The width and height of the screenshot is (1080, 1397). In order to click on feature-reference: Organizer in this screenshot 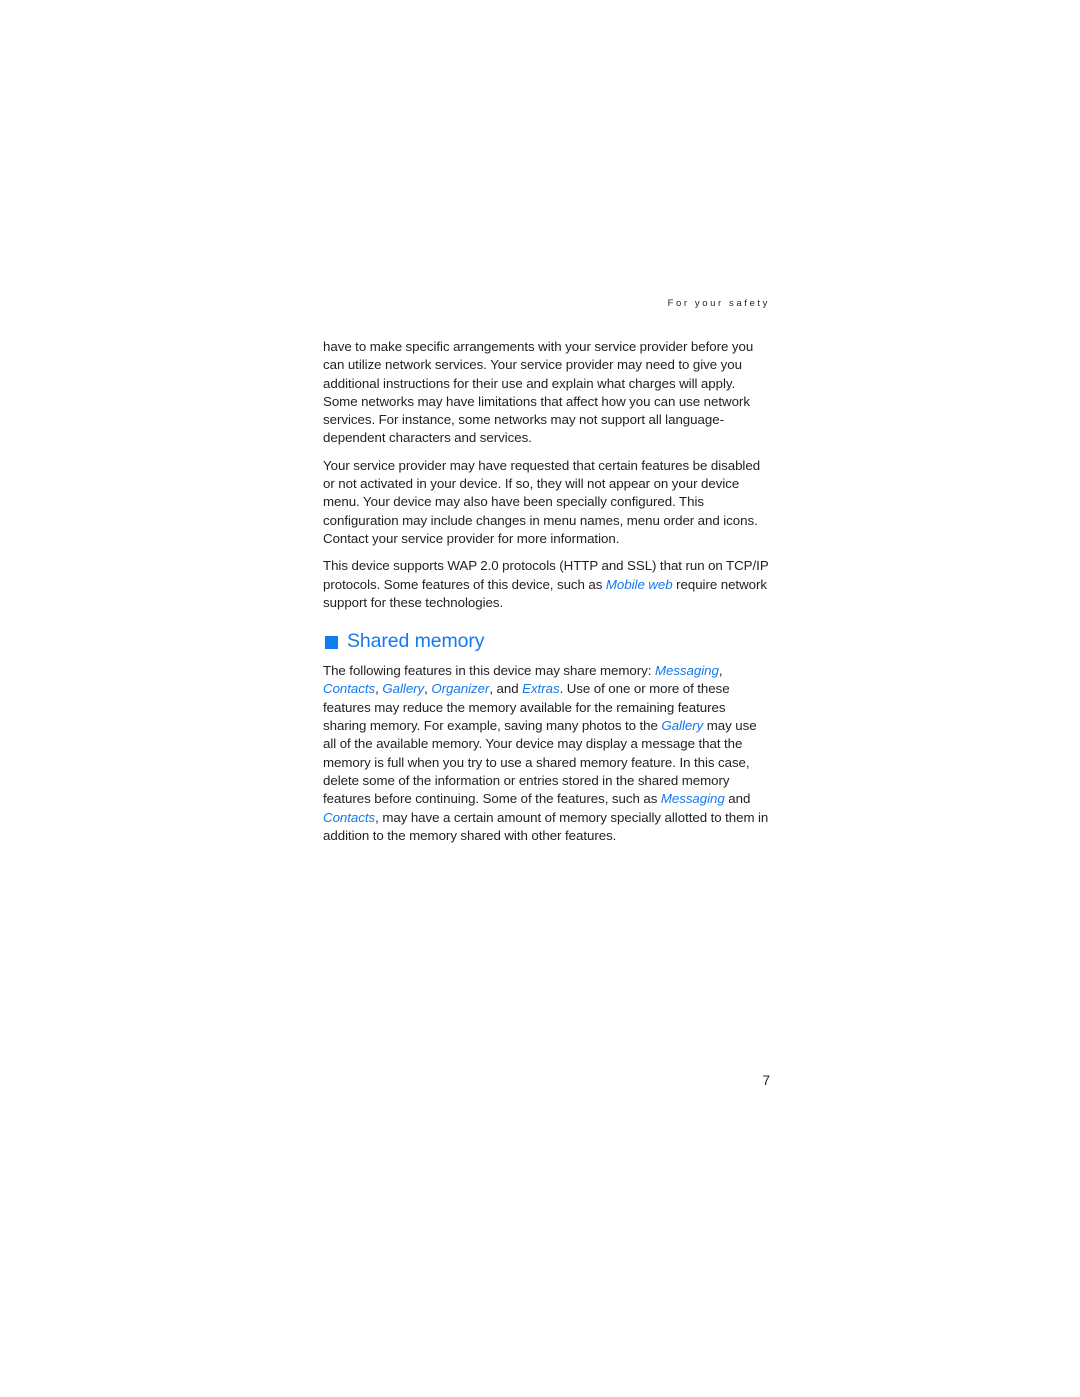, I will do `click(460, 689)`.